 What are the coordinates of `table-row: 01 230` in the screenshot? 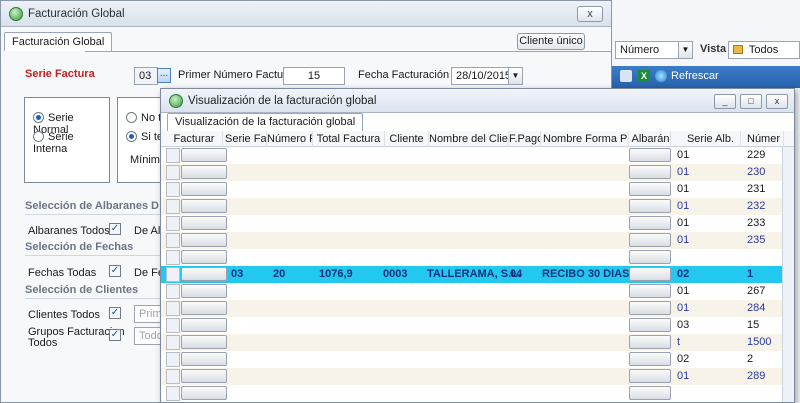 It's located at (477, 172).